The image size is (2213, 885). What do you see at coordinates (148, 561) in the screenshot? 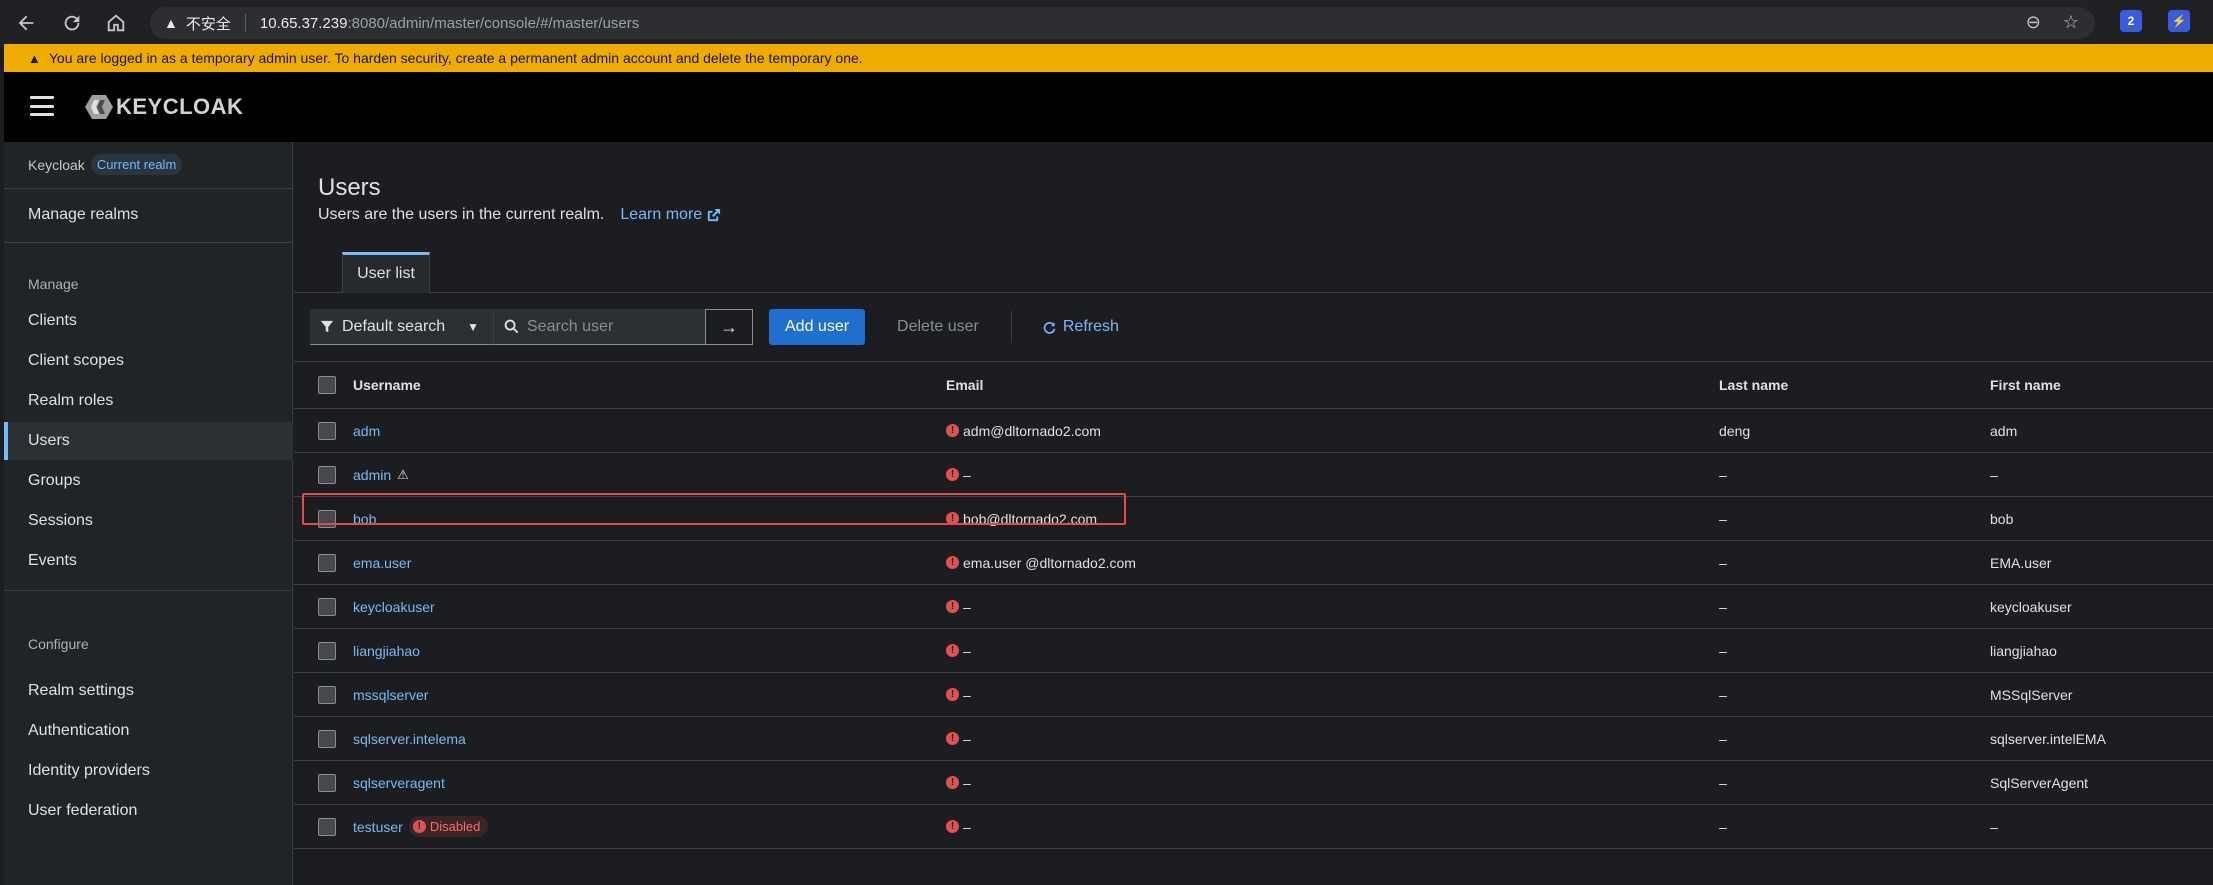
I see `sidebar-item-events: Events` at bounding box center [148, 561].